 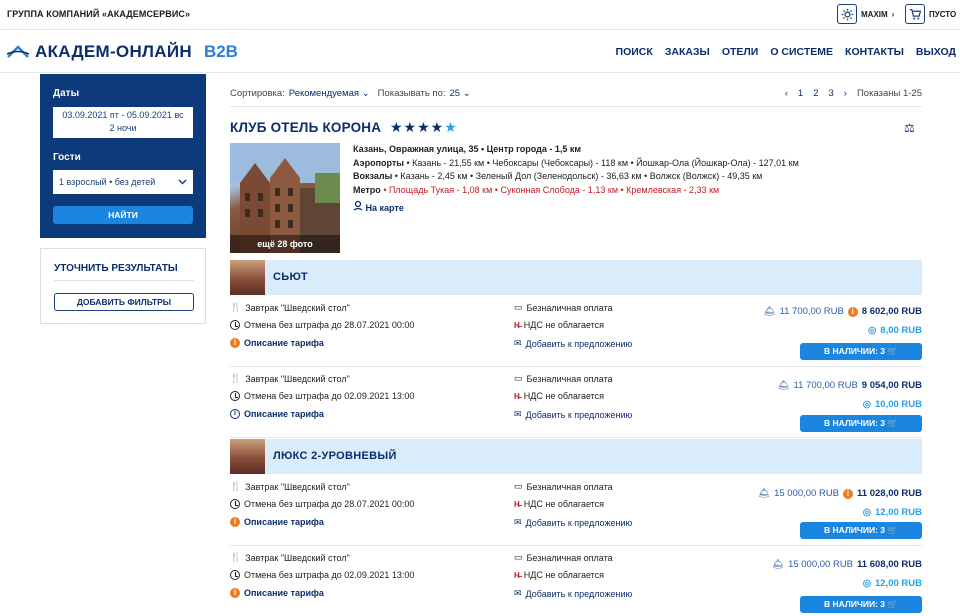 What do you see at coordinates (849, 385) in the screenshot?
I see `price-row: 🛎 11 700,00 RUB 9 054,00 RUB` at bounding box center [849, 385].